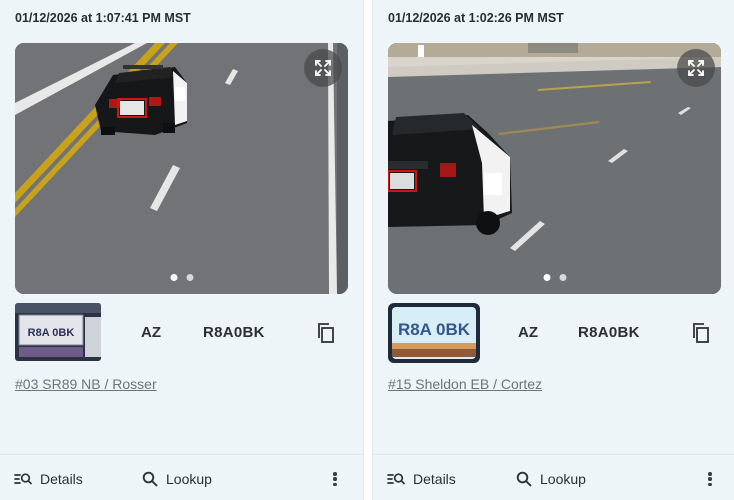 This screenshot has height=500, width=734. I want to click on camera-location-link: #15 Sheldon EB / Cortez, so click(465, 384).